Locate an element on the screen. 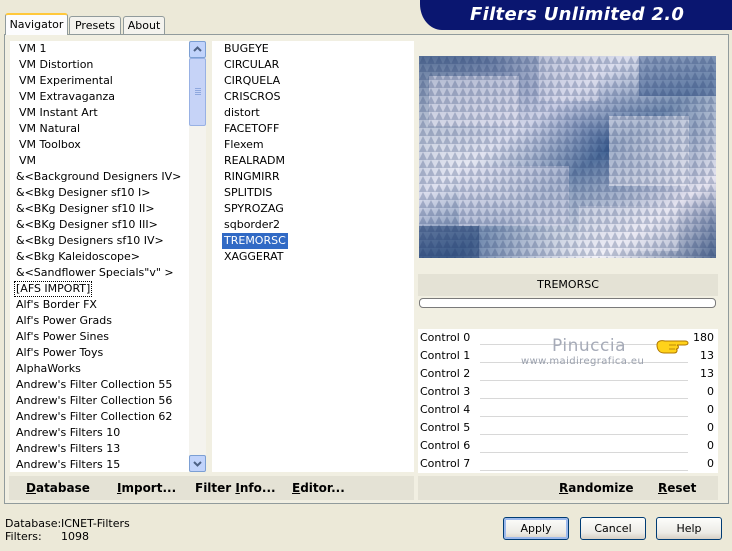  chevron-up-icon is located at coordinates (197, 49).